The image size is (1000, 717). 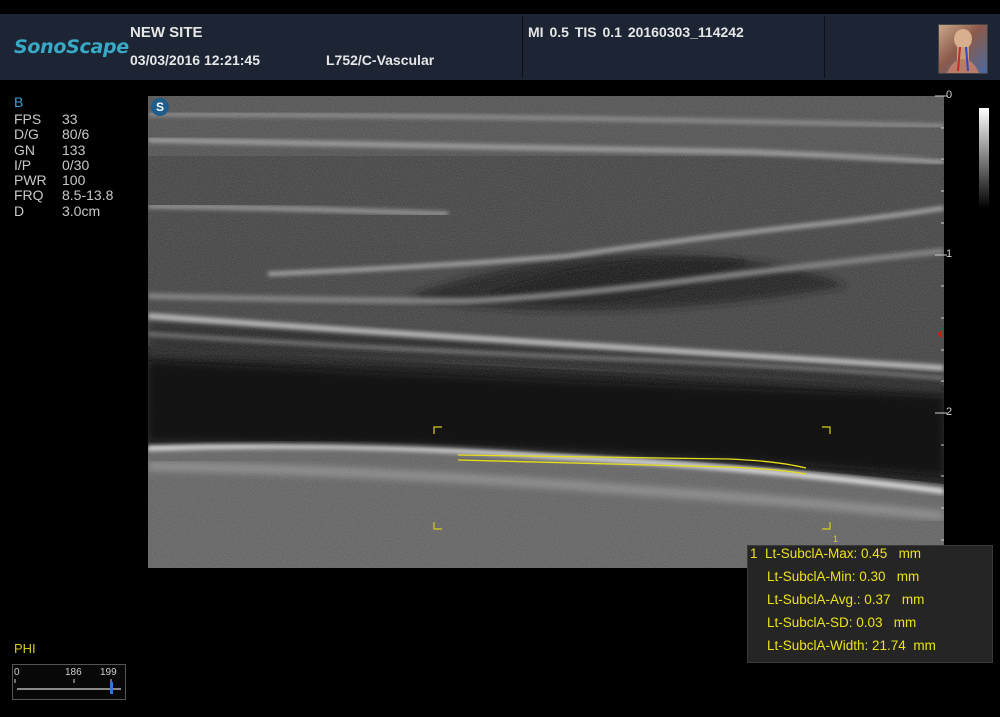 What do you see at coordinates (30, 180) in the screenshot?
I see `param-key: PWR` at bounding box center [30, 180].